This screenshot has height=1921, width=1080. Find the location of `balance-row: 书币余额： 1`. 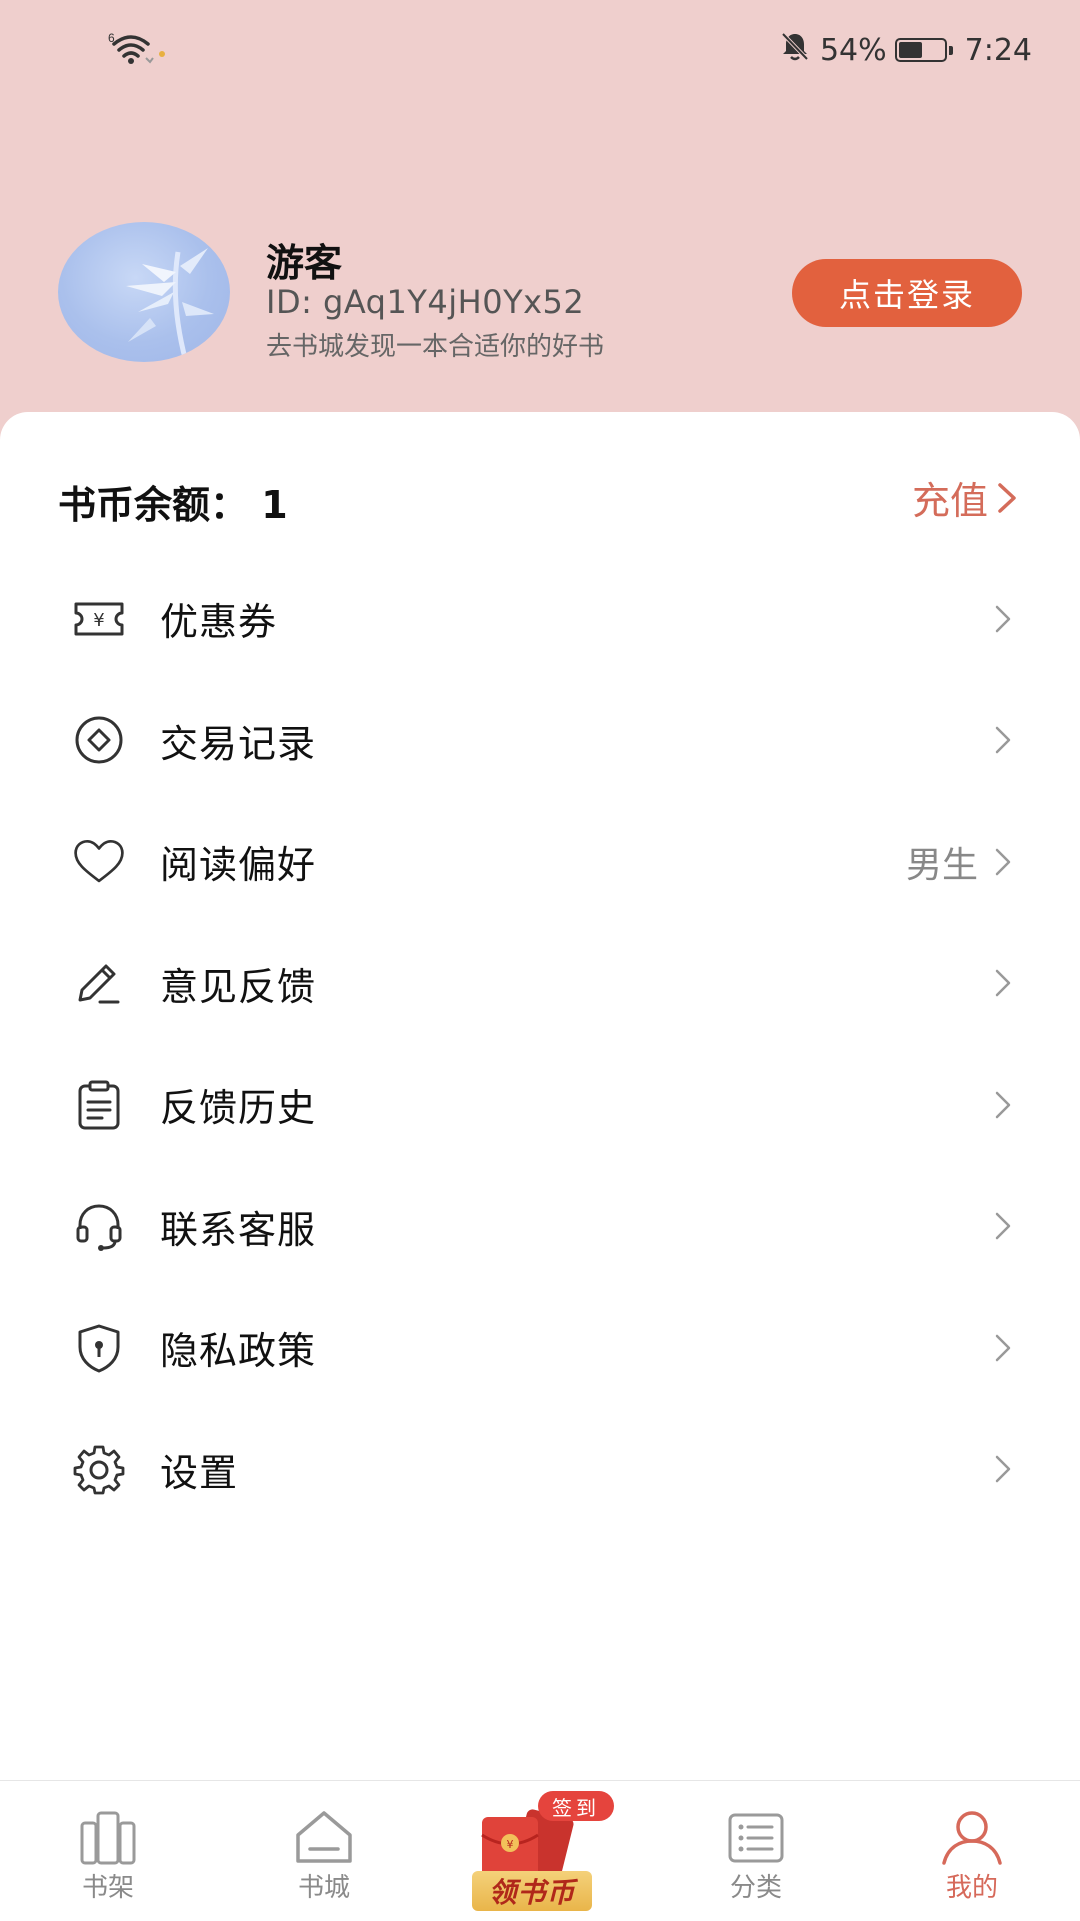

balance-row: 书币余额： 1 is located at coordinates (173, 501).